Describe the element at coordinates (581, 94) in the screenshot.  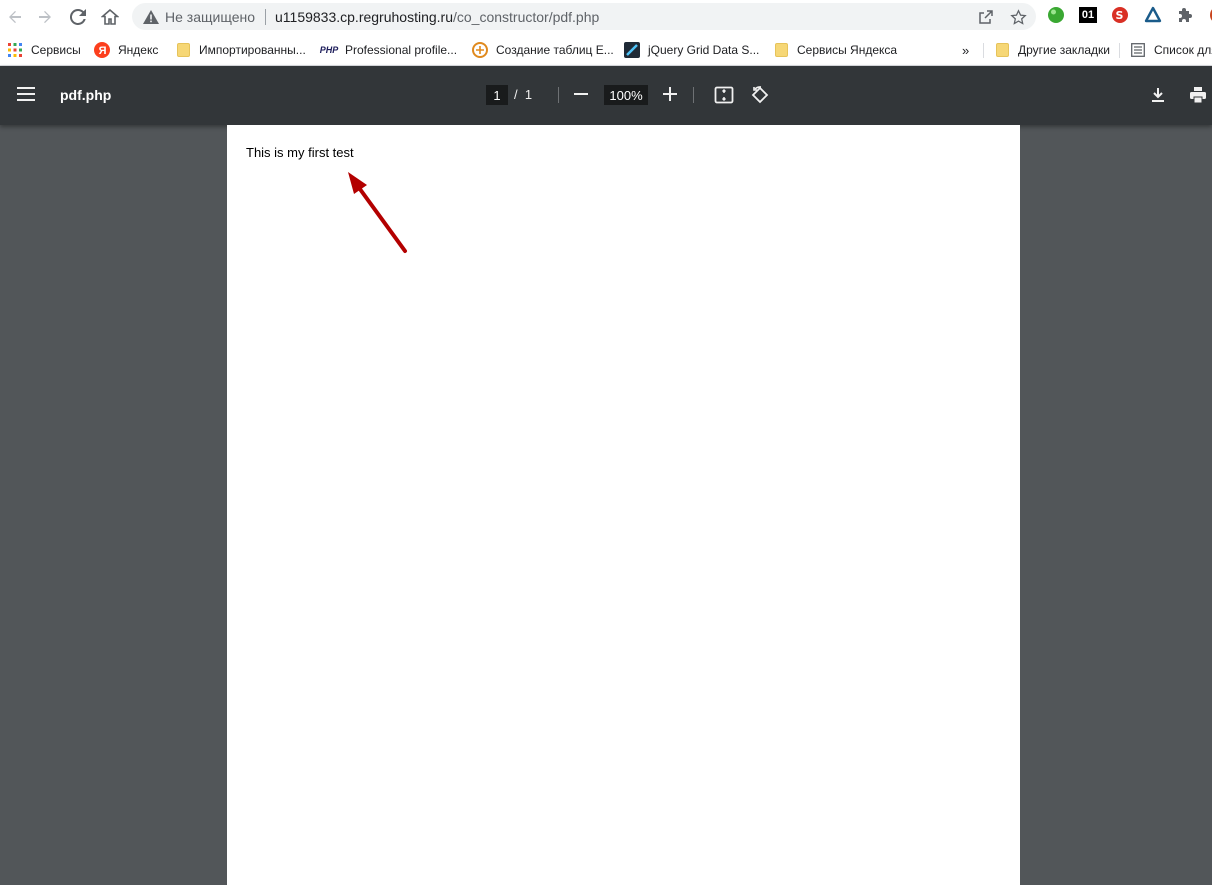
I see `zoom-out-button` at that location.